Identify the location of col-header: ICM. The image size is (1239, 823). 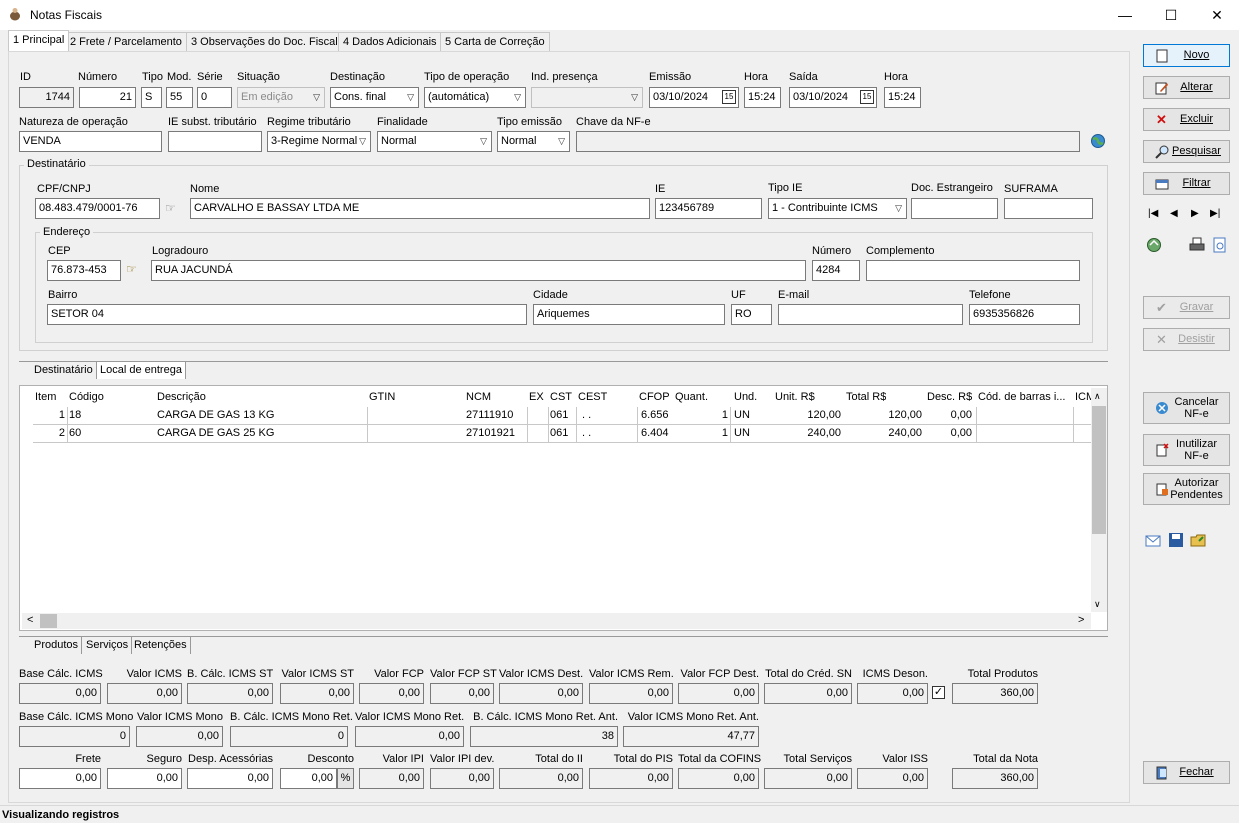
(1083, 397).